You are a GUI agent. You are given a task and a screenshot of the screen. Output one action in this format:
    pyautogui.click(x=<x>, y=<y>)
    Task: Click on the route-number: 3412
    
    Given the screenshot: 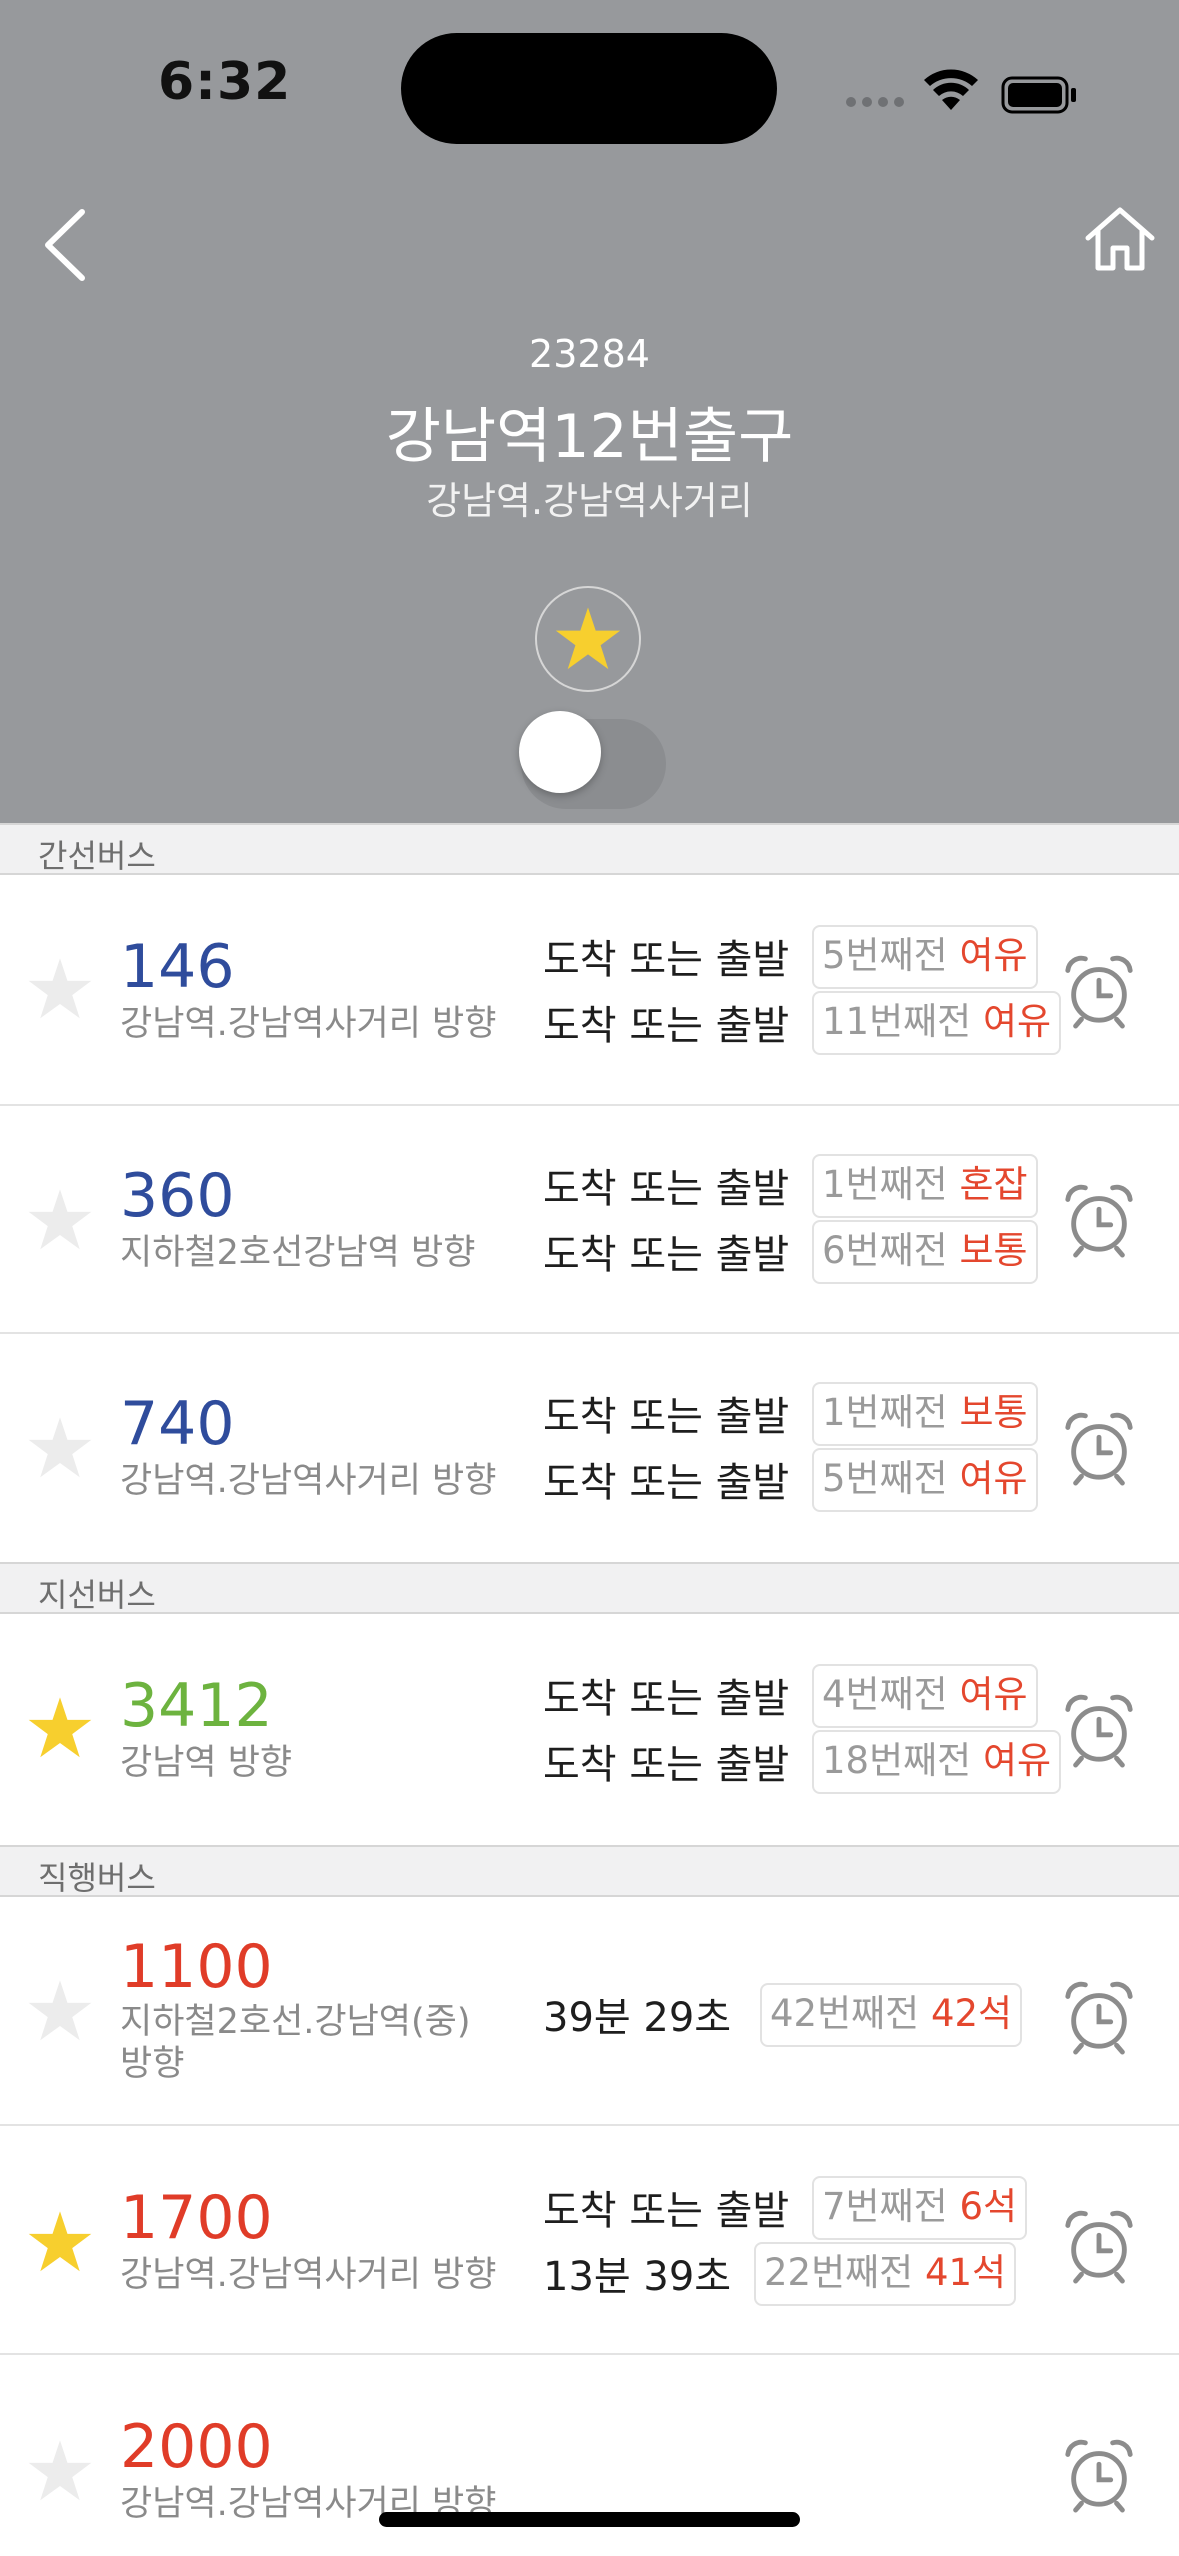 What is the action you would take?
    pyautogui.click(x=196, y=1706)
    